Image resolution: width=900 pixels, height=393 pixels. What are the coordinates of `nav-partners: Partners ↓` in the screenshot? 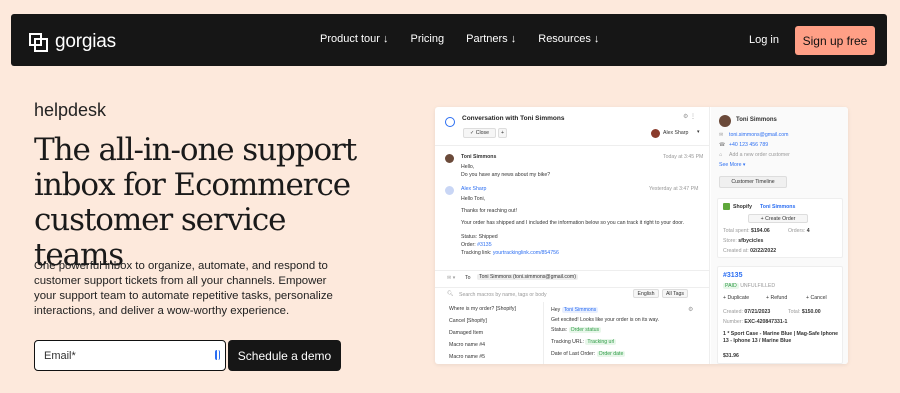 It's located at (491, 39).